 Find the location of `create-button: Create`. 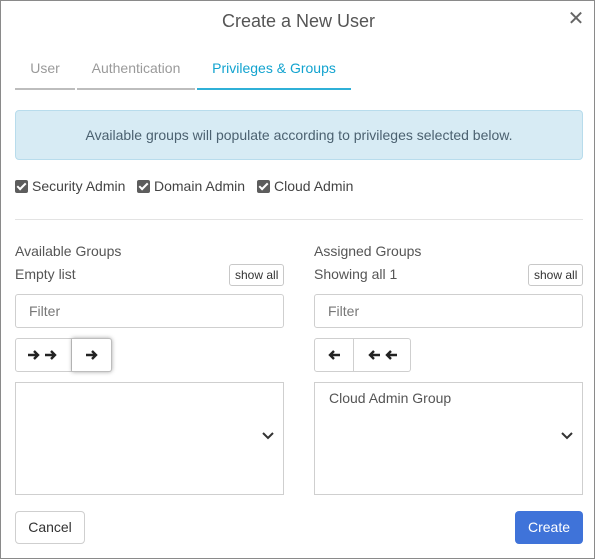

create-button: Create is located at coordinates (549, 527).